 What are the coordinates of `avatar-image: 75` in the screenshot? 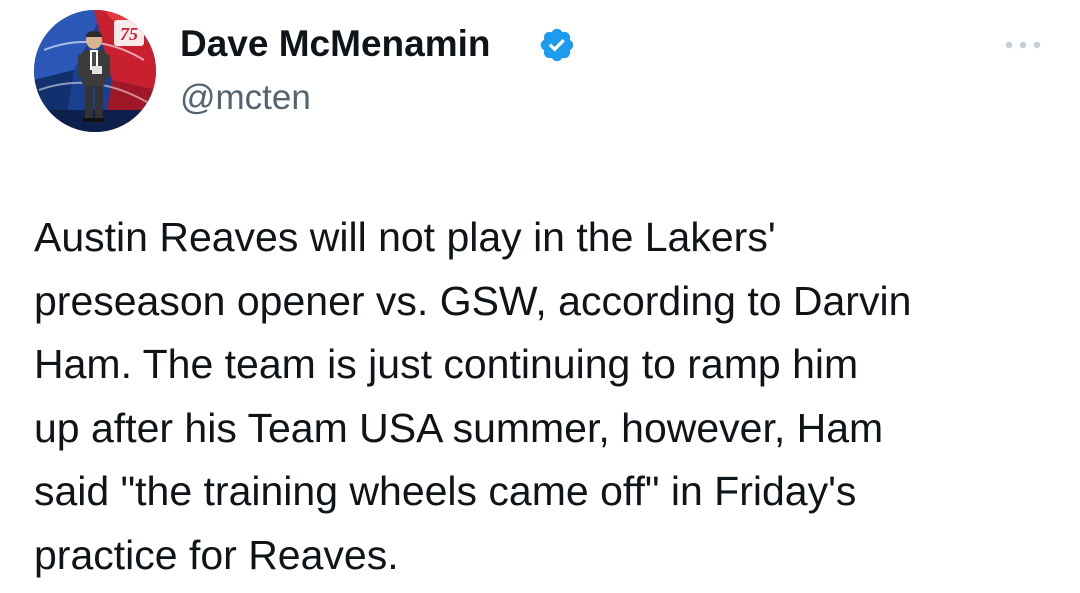 It's located at (95, 71).